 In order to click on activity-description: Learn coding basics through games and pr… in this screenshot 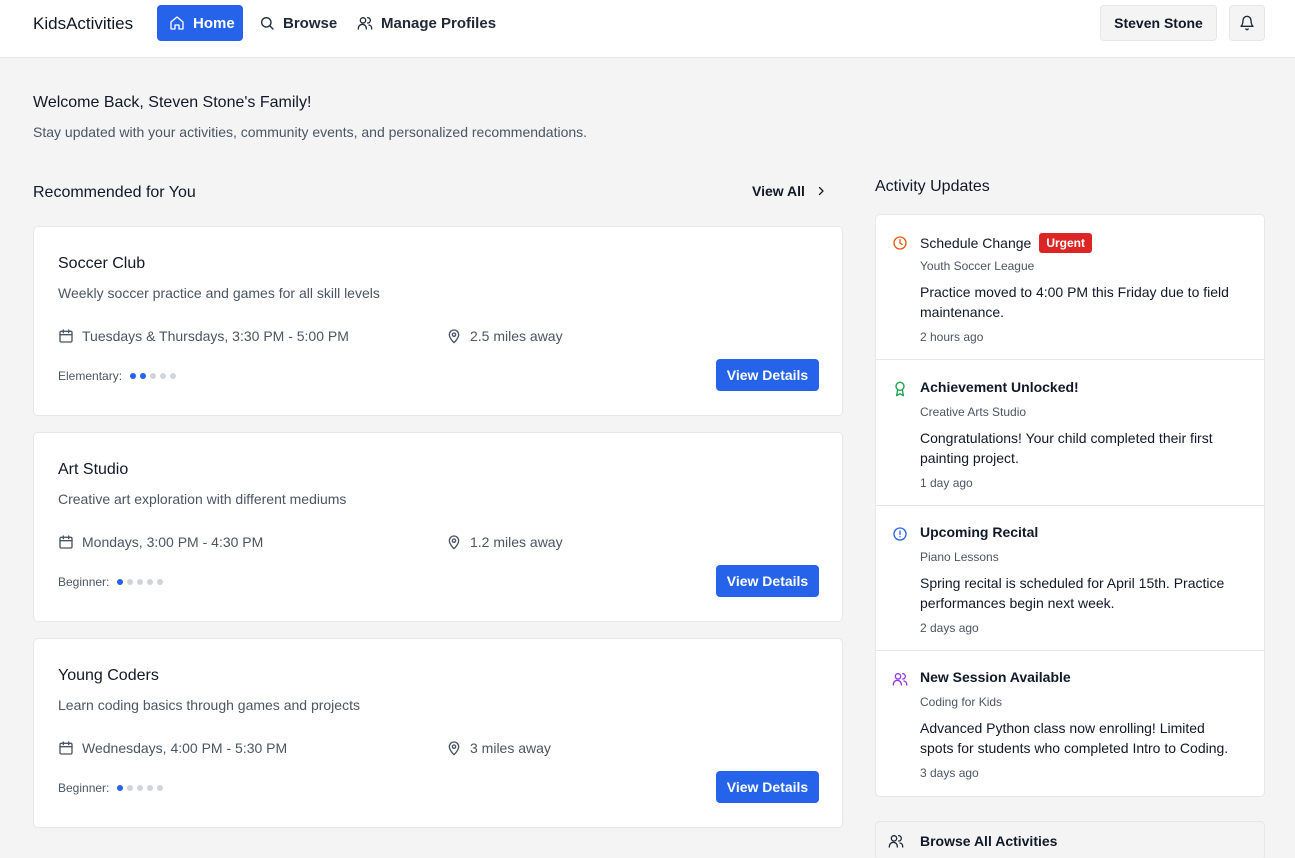, I will do `click(209, 705)`.